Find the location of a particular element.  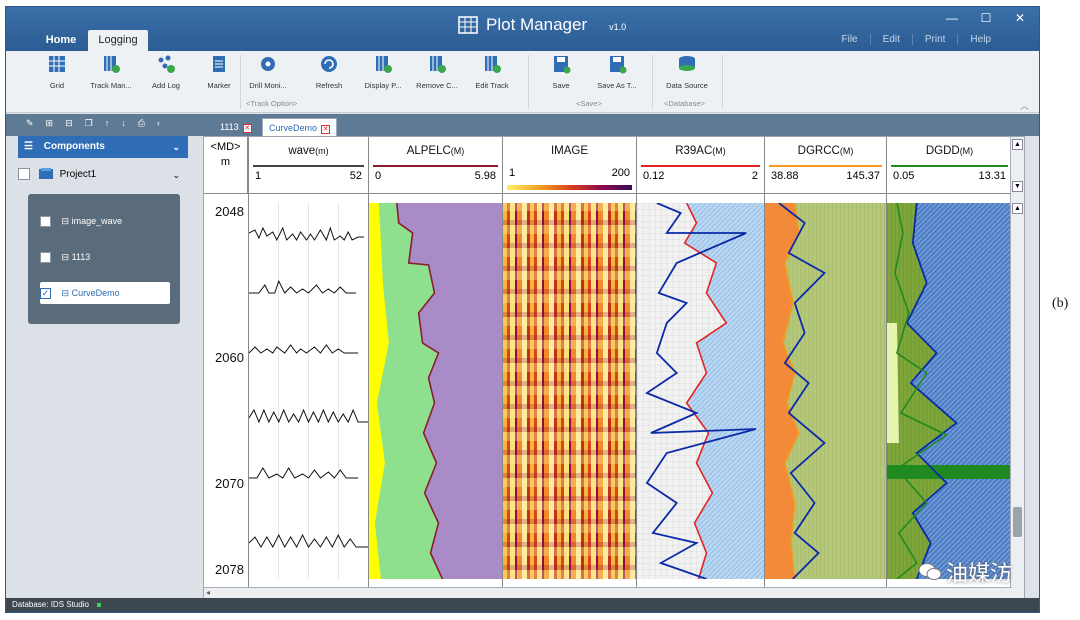

item-label: image_wave is located at coordinates (97, 221).